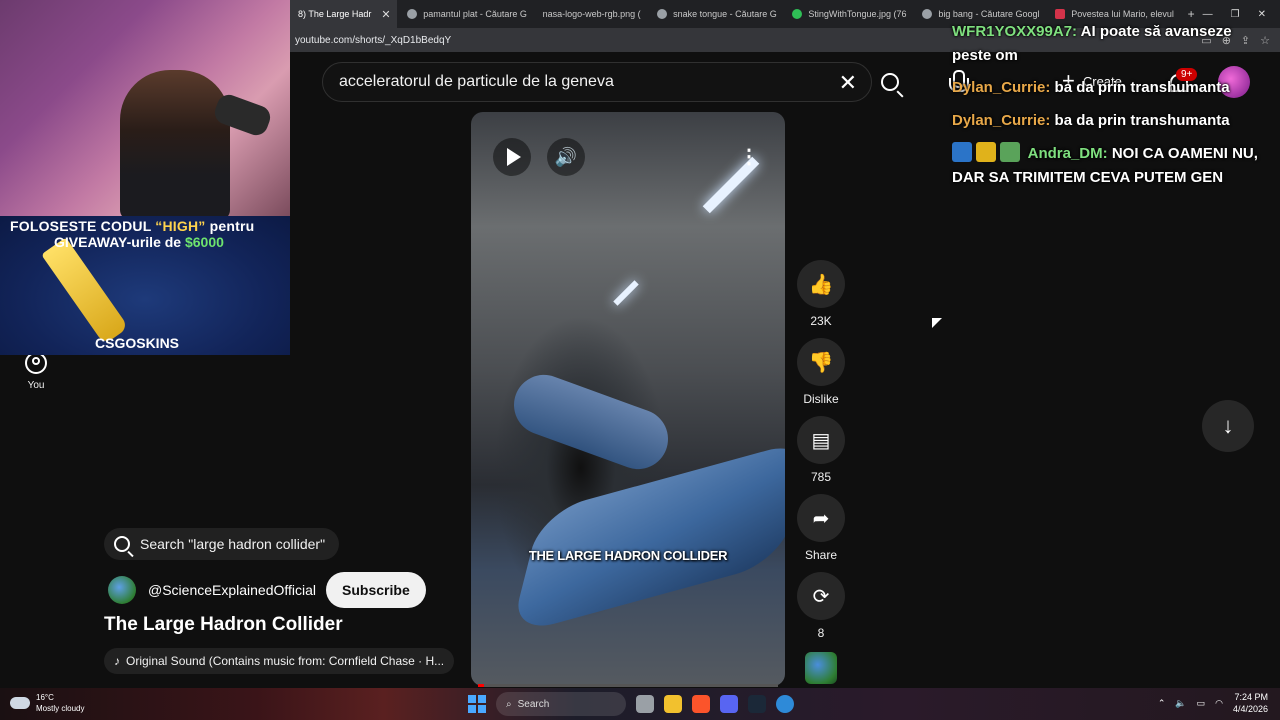 Image resolution: width=1280 pixels, height=720 pixels. I want to click on url-text: youtube.com/shorts/_XqD1bBedqY, so click(373, 40).